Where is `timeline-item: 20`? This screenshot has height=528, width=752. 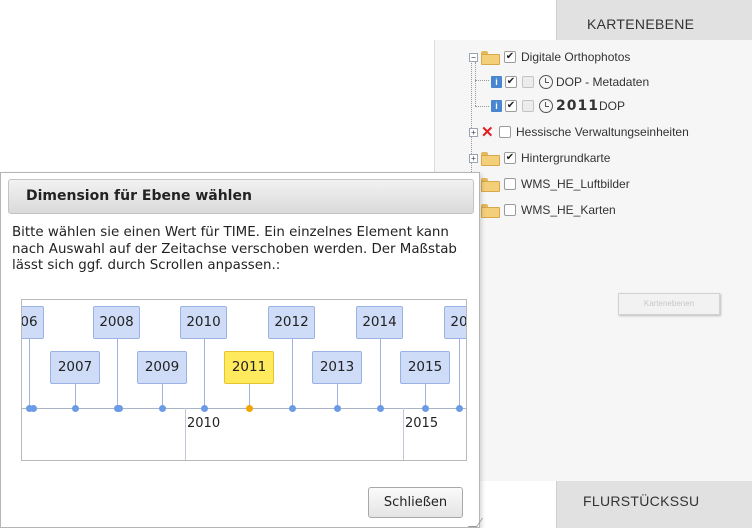
timeline-item: 20 is located at coordinates (455, 322).